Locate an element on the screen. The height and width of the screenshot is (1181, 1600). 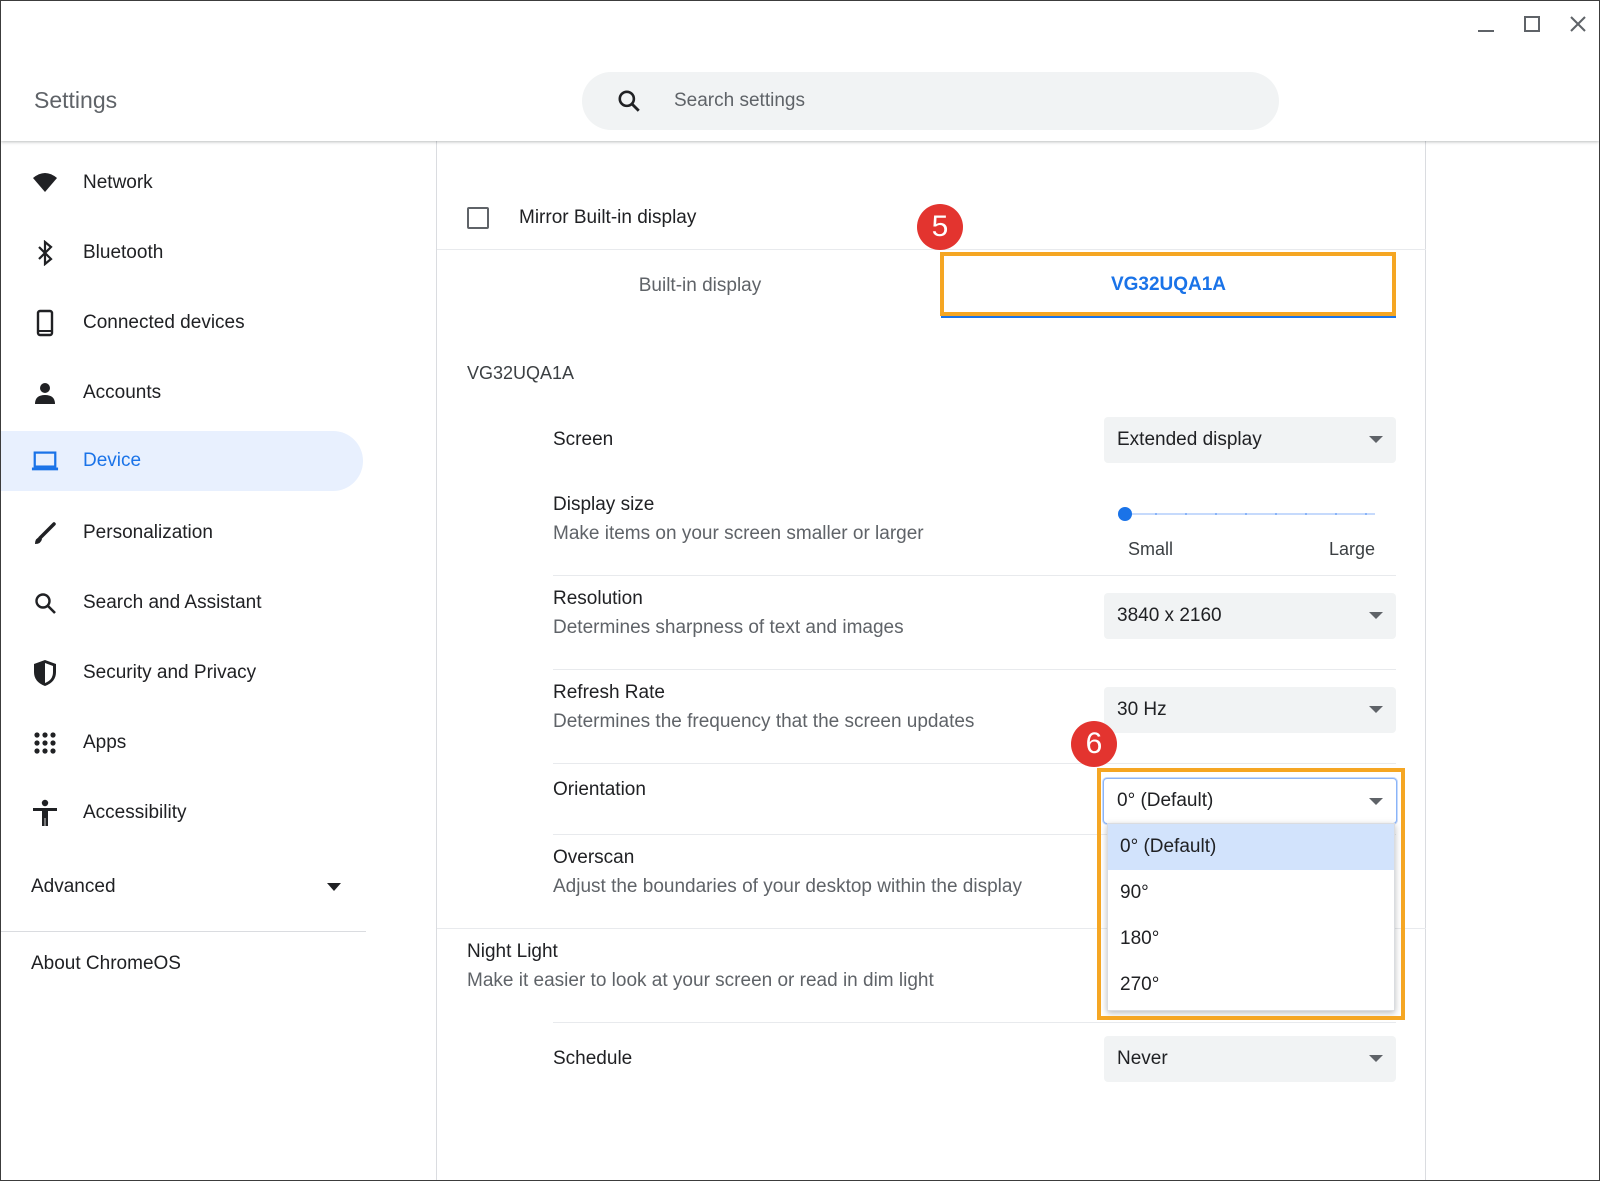
refresh-rate-select: 30 Hz is located at coordinates (1250, 710).